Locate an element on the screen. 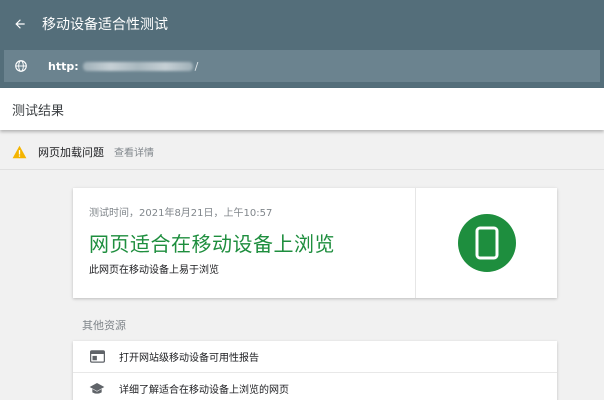 The height and width of the screenshot is (400, 604). web-report-icon-wrap is located at coordinates (97, 357).